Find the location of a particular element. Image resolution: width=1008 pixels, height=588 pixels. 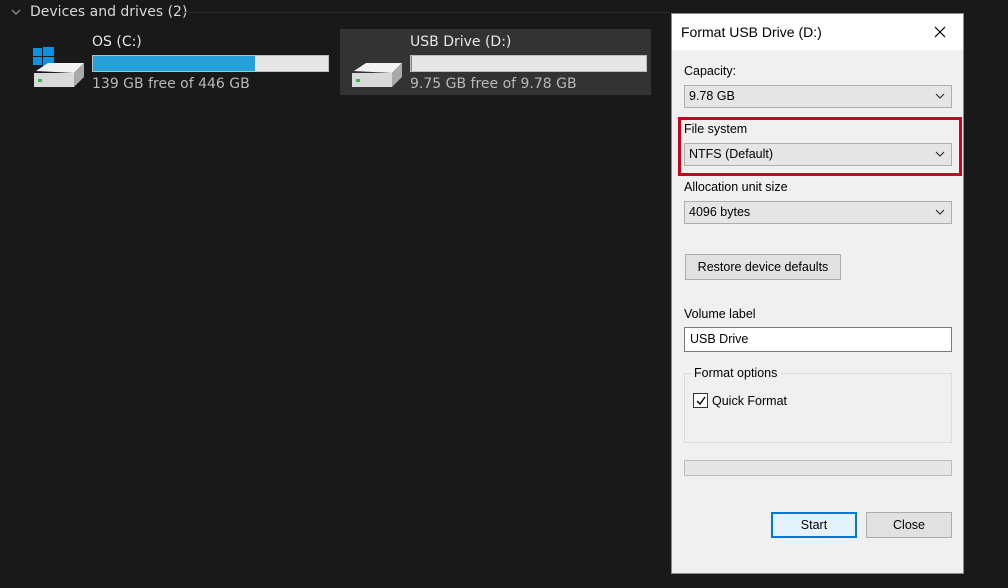

close-window-button is located at coordinates (940, 32).